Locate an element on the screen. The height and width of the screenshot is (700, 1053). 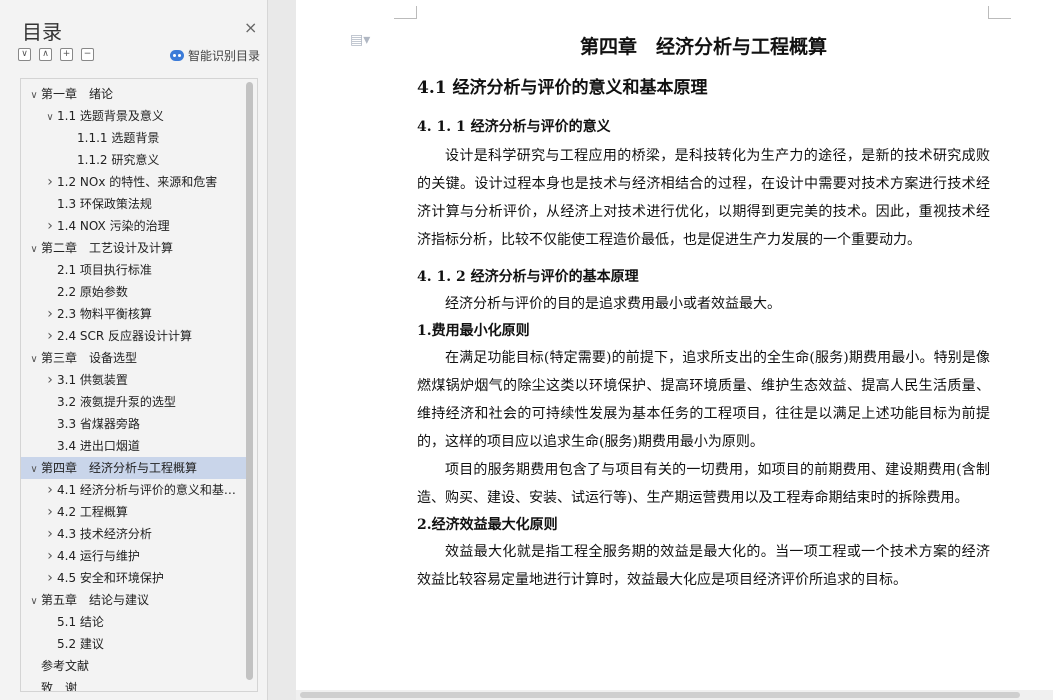
toc-item-label: 4.3 技术经济分析 is located at coordinates (104, 534).